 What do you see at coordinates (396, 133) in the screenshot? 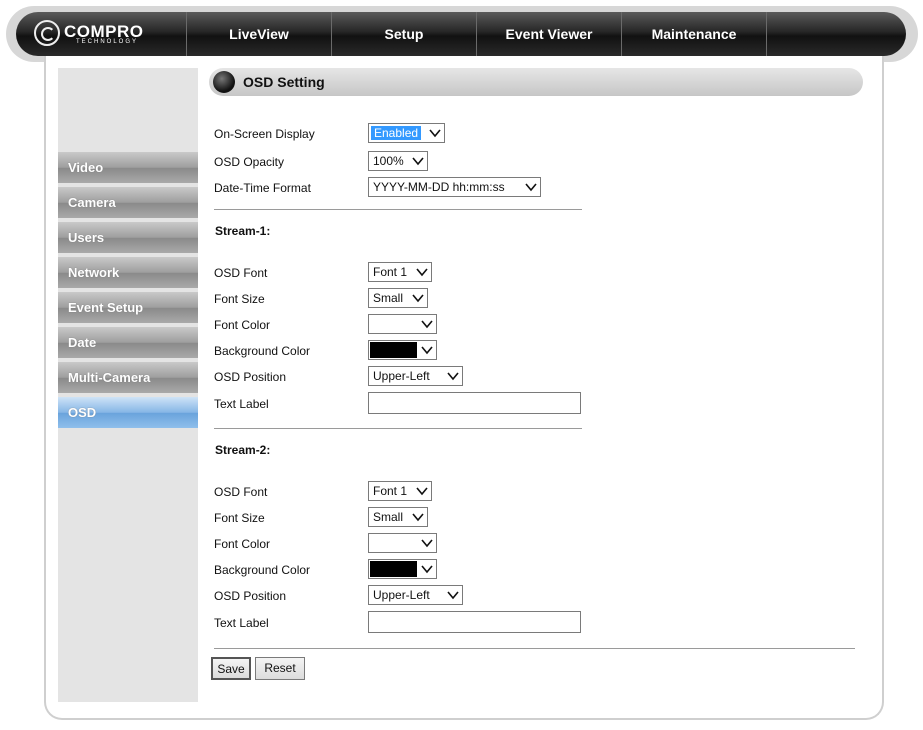
I see `osd-select-value: Enabled` at bounding box center [396, 133].